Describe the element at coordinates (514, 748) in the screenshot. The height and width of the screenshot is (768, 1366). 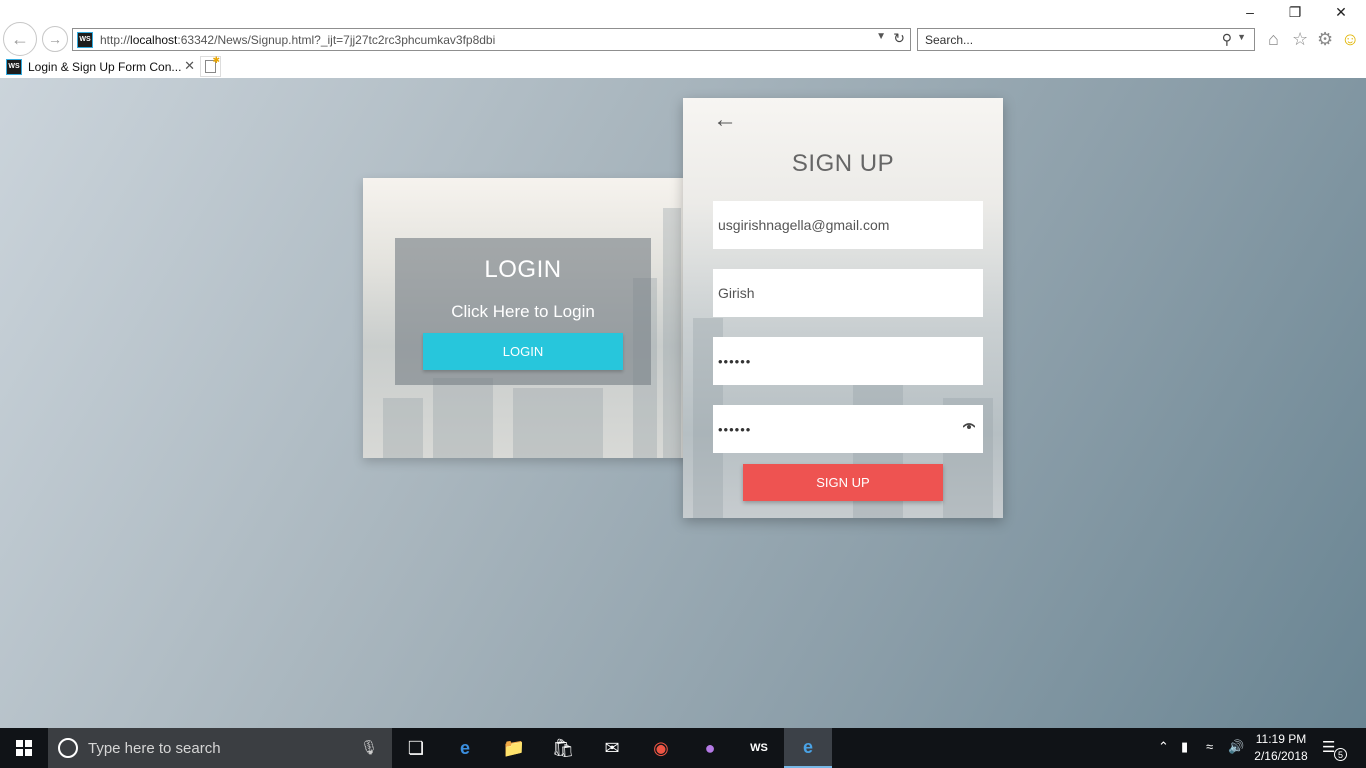
I see `file-explorer-icon: 📁` at that location.